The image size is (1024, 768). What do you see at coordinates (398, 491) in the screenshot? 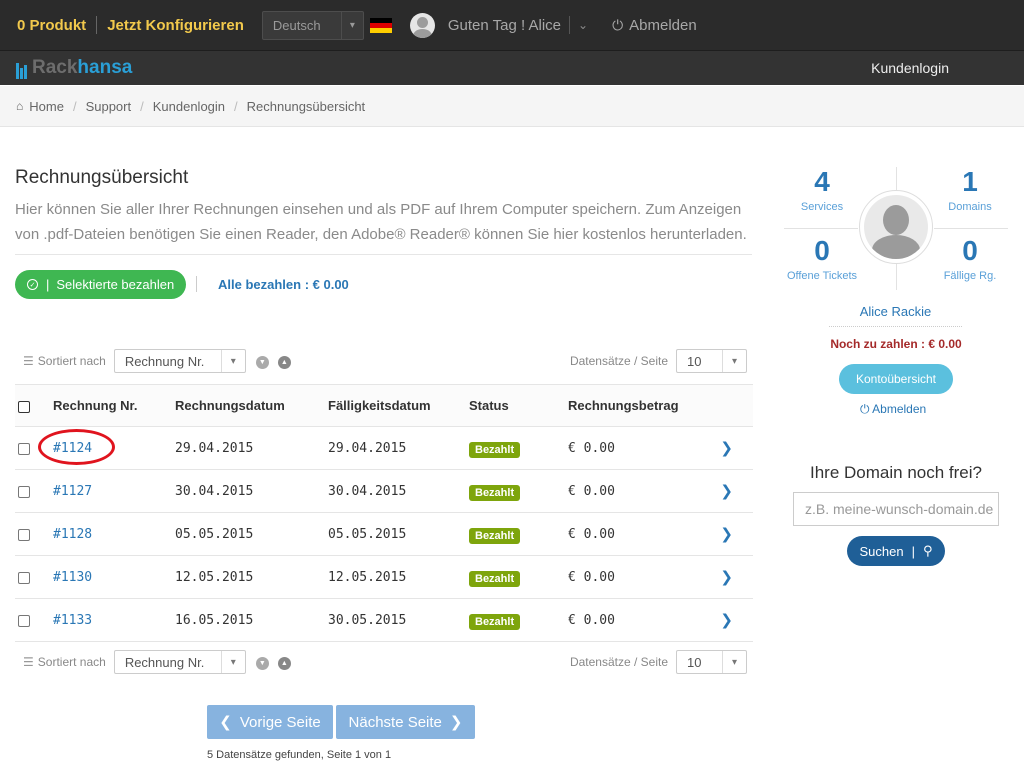
I see `due-date: 30.04.2015` at bounding box center [398, 491].